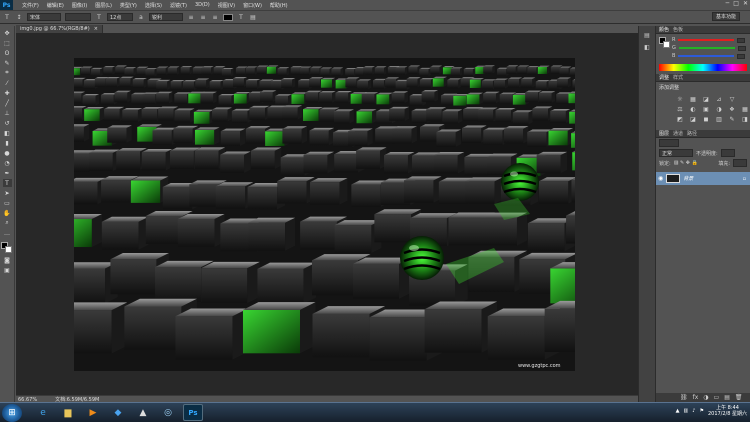  What do you see at coordinates (728, 3) in the screenshot?
I see `minimize-button: ─` at bounding box center [728, 3].